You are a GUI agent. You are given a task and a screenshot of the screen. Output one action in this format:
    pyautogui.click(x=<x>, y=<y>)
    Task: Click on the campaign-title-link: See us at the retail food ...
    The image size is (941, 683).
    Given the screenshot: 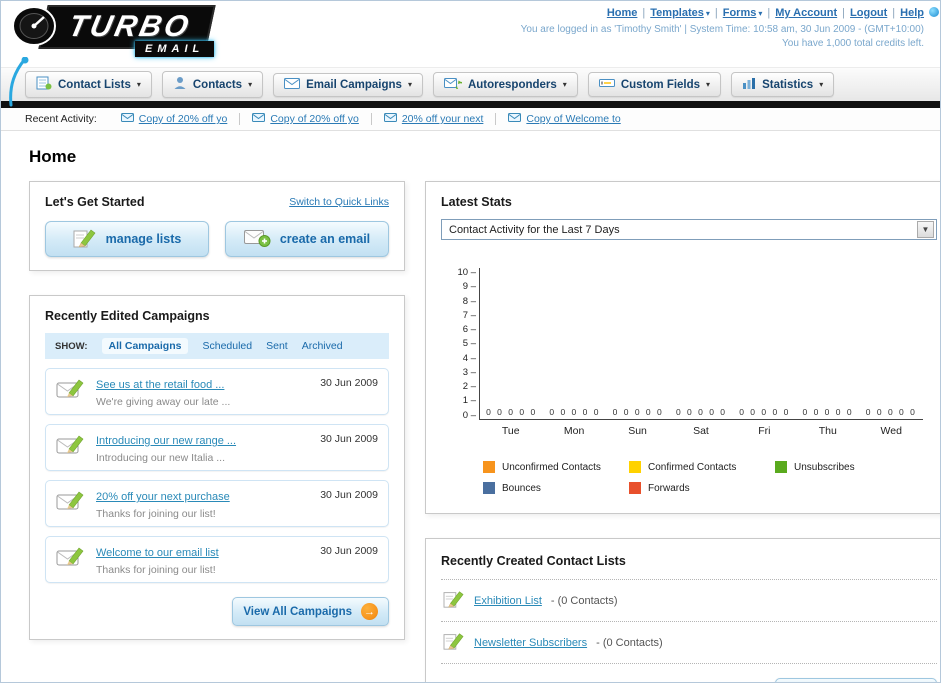 What is the action you would take?
    pyautogui.click(x=160, y=385)
    